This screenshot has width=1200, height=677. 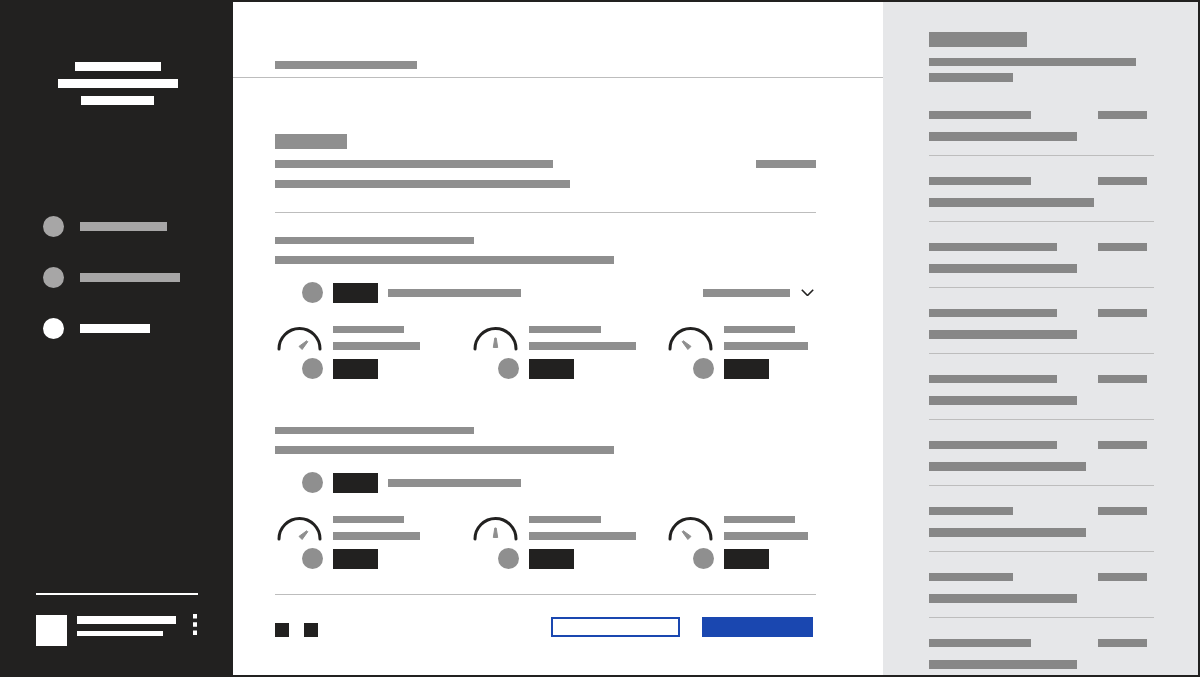 I want to click on chevron-down-icon, so click(x=807, y=292).